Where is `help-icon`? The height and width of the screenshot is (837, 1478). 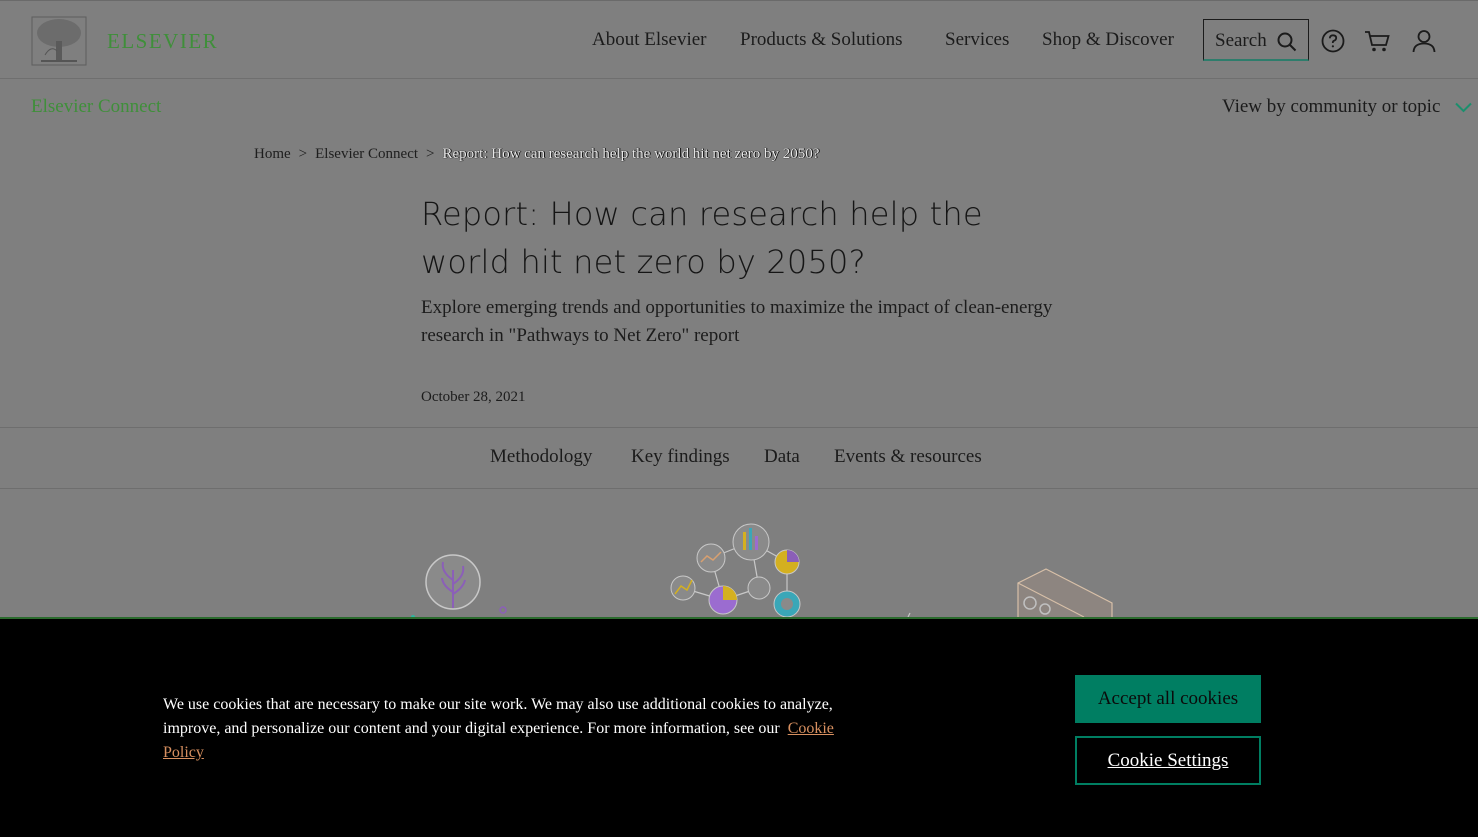
help-icon is located at coordinates (1333, 41).